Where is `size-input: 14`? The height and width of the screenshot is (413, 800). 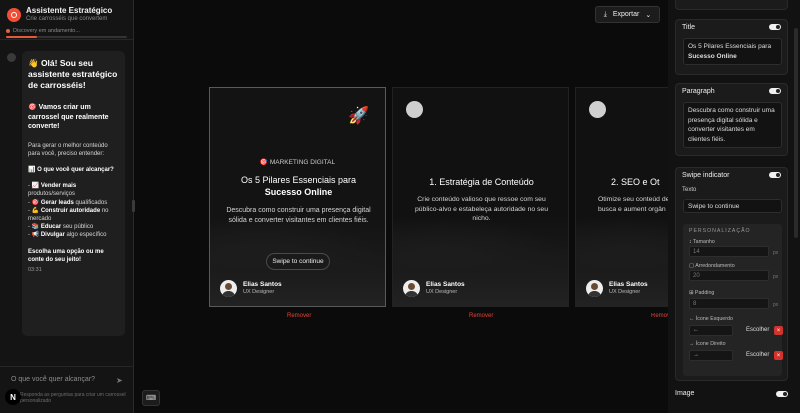
size-input: 14 is located at coordinates (729, 251).